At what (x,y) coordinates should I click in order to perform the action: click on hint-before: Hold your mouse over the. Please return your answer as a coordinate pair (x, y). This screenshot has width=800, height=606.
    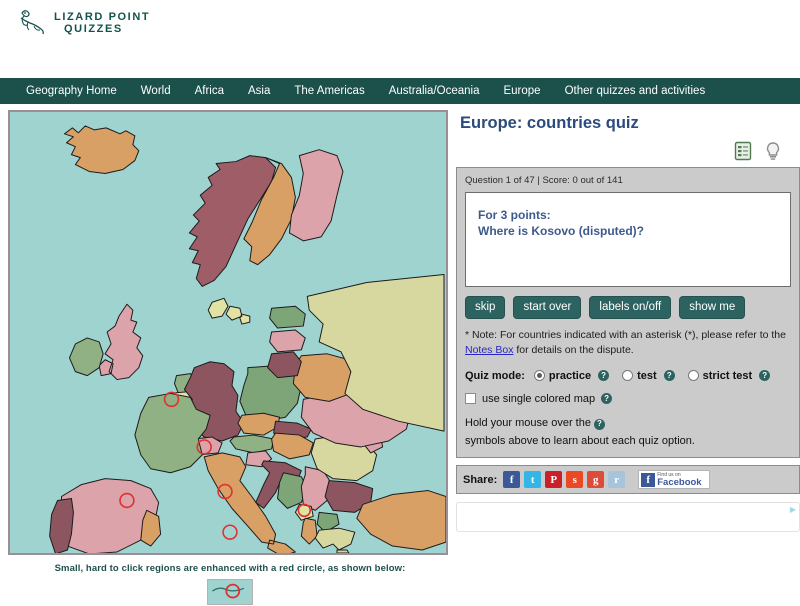
    Looking at the image, I should click on (528, 422).